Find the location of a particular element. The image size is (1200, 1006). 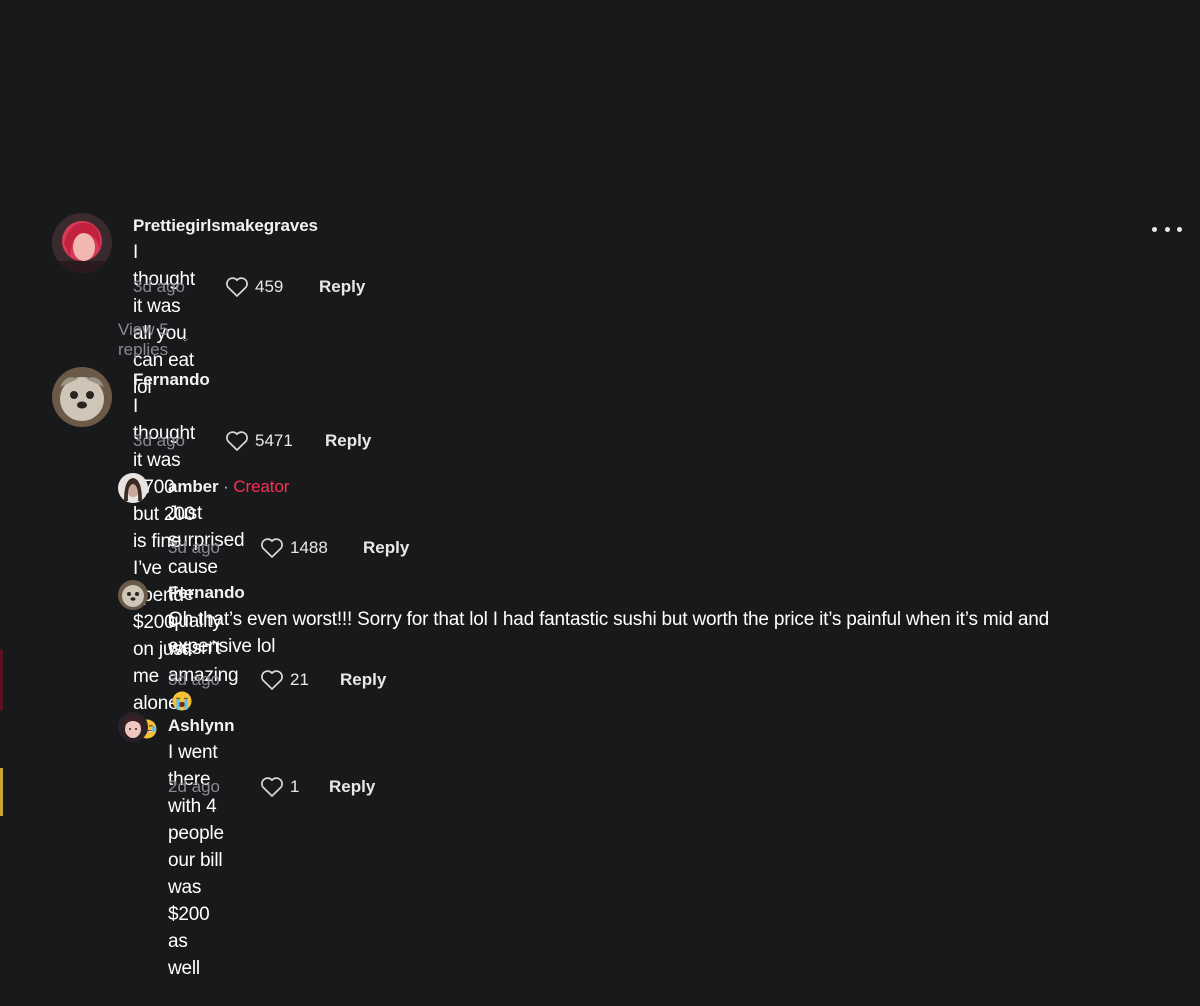

like-count: 1 is located at coordinates (295, 786).